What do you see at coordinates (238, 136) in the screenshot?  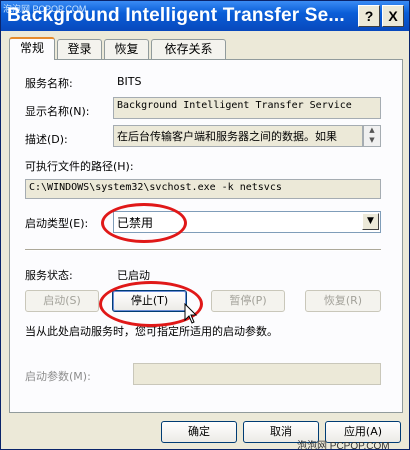 I see `description-field: 在后台传输客户端和服务器之间的数据。如果` at bounding box center [238, 136].